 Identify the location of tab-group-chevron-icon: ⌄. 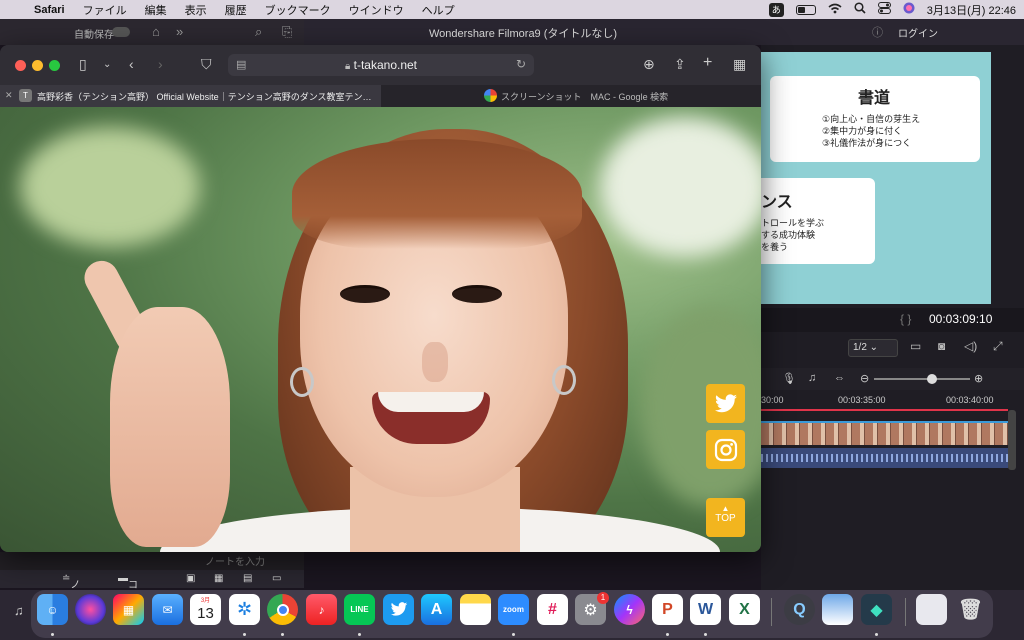
(107, 64).